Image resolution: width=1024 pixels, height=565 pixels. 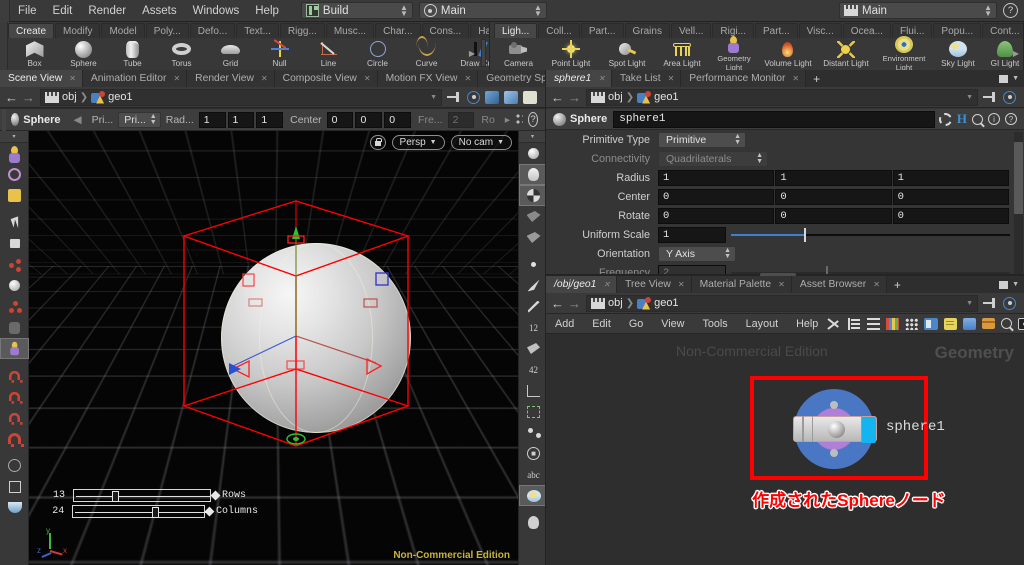 I want to click on template-flag-icon, so click(x=511, y=97).